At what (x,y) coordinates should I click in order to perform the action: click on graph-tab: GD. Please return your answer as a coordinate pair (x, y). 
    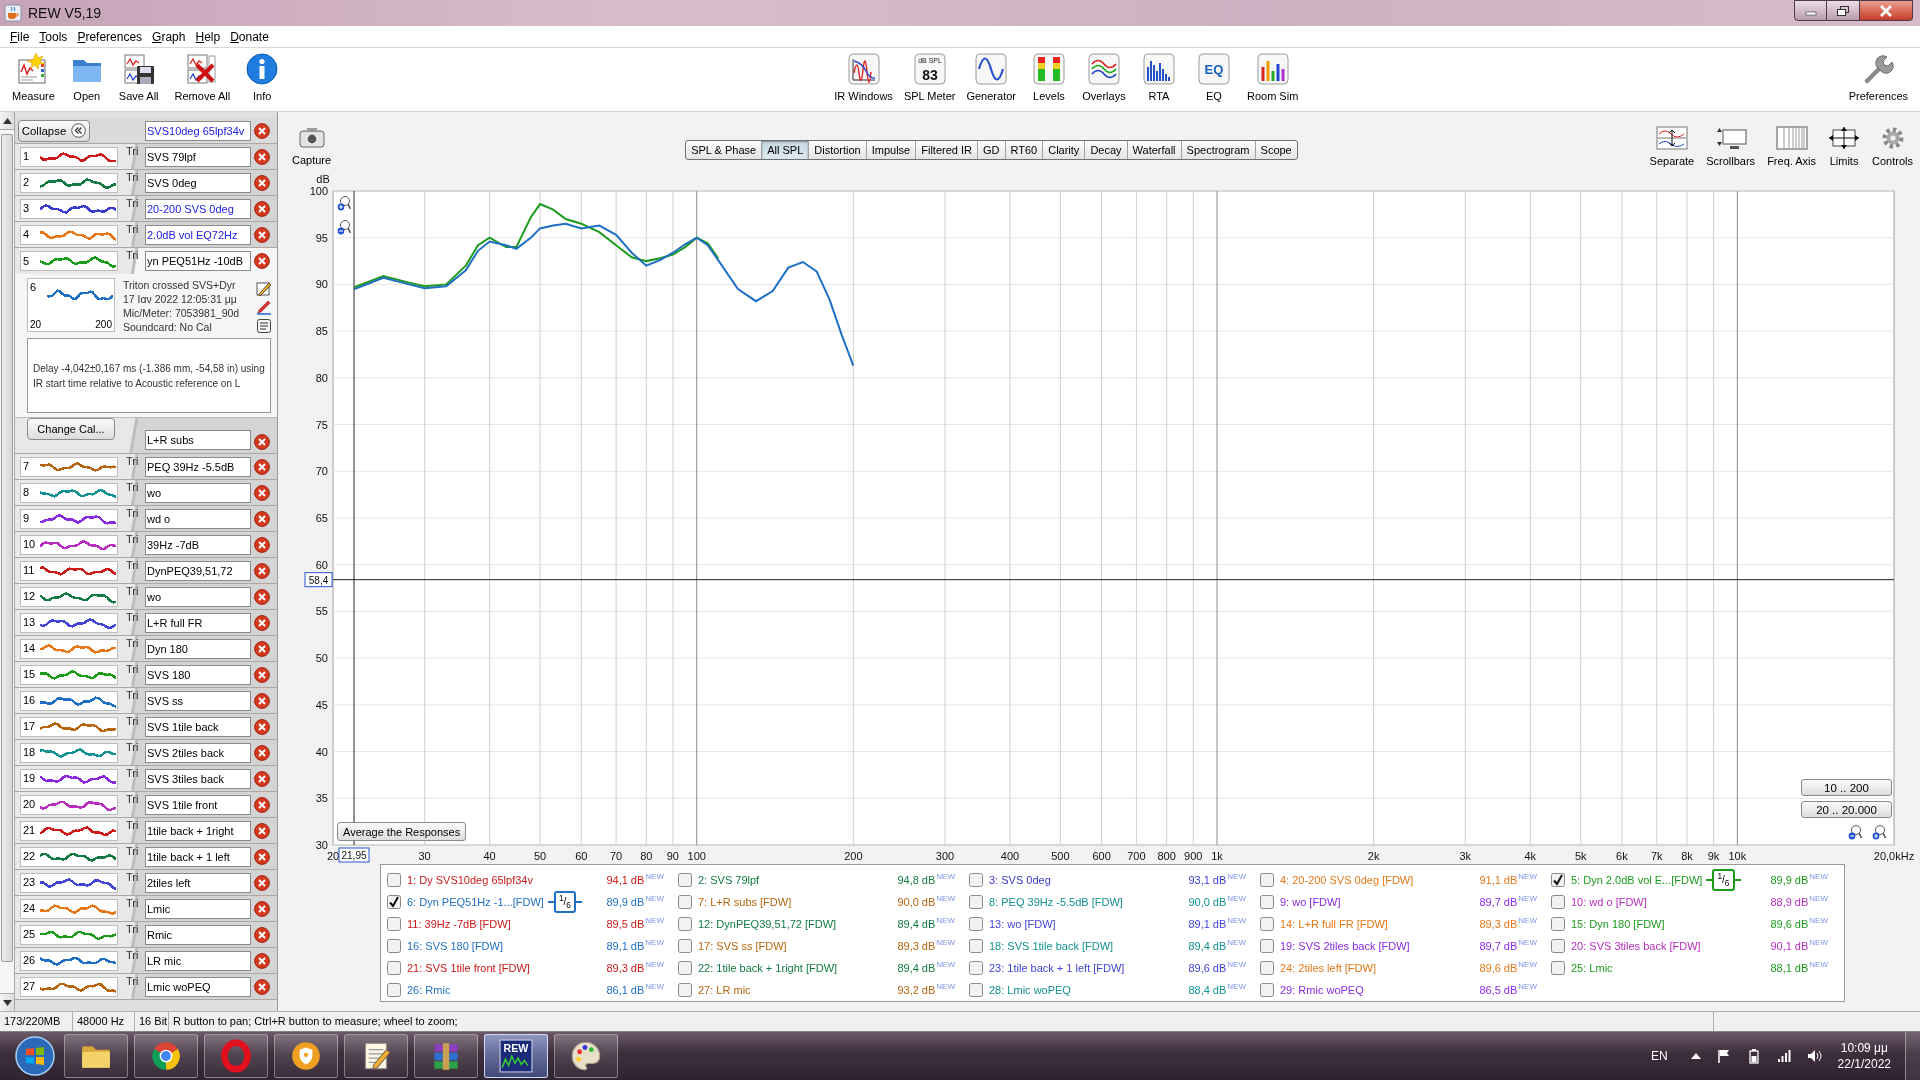
    Looking at the image, I should click on (992, 150).